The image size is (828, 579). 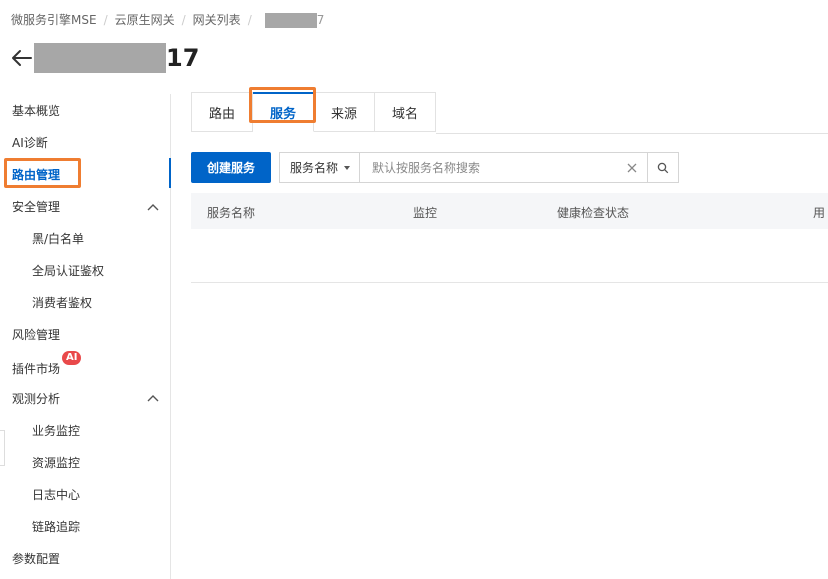 What do you see at coordinates (344, 112) in the screenshot?
I see `tab-sources: 来源` at bounding box center [344, 112].